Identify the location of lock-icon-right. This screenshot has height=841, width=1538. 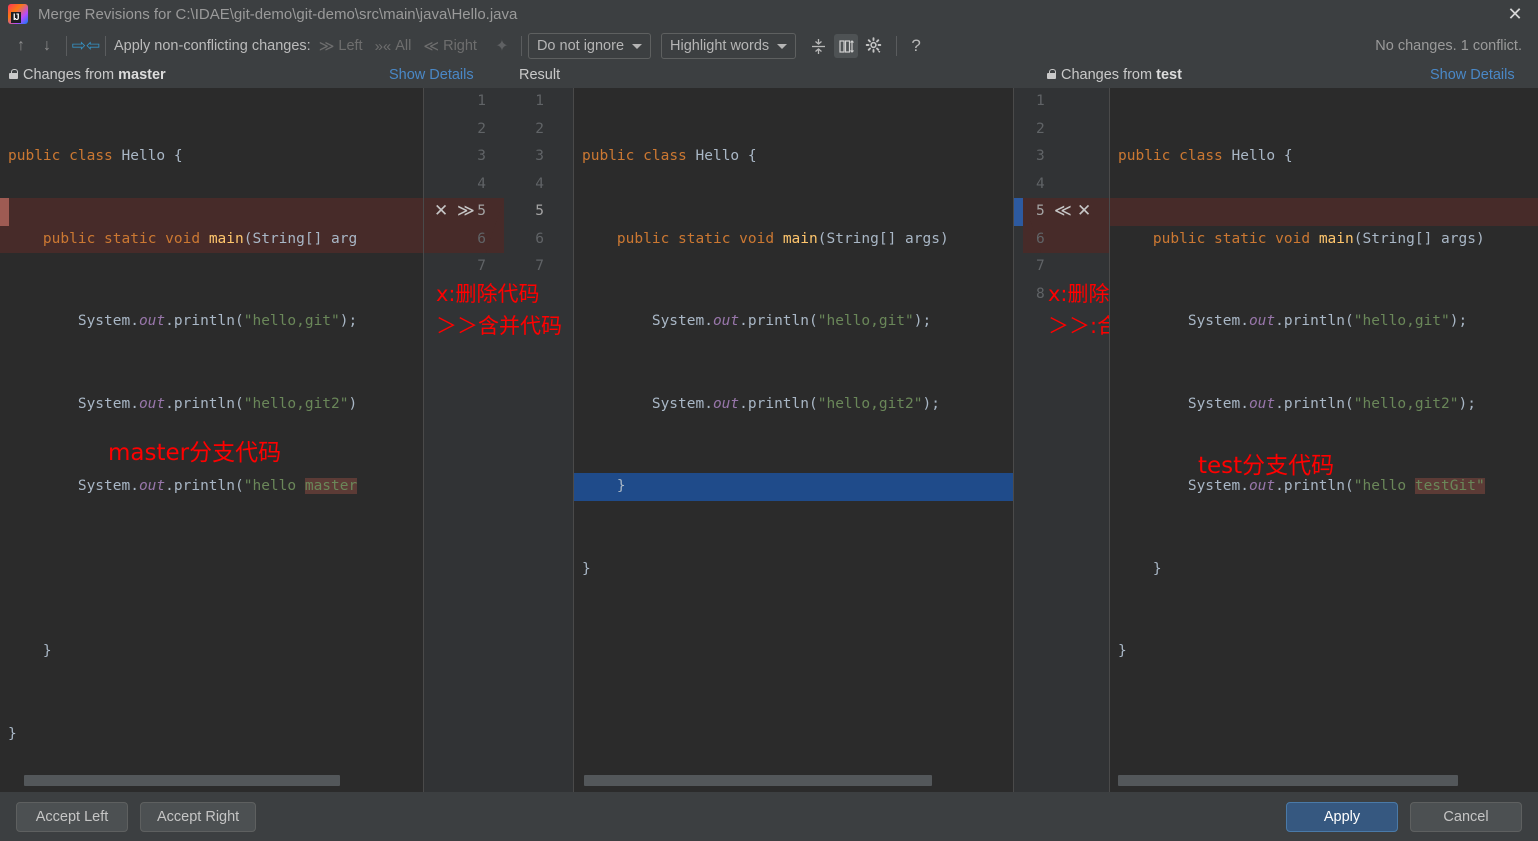
(1051, 73).